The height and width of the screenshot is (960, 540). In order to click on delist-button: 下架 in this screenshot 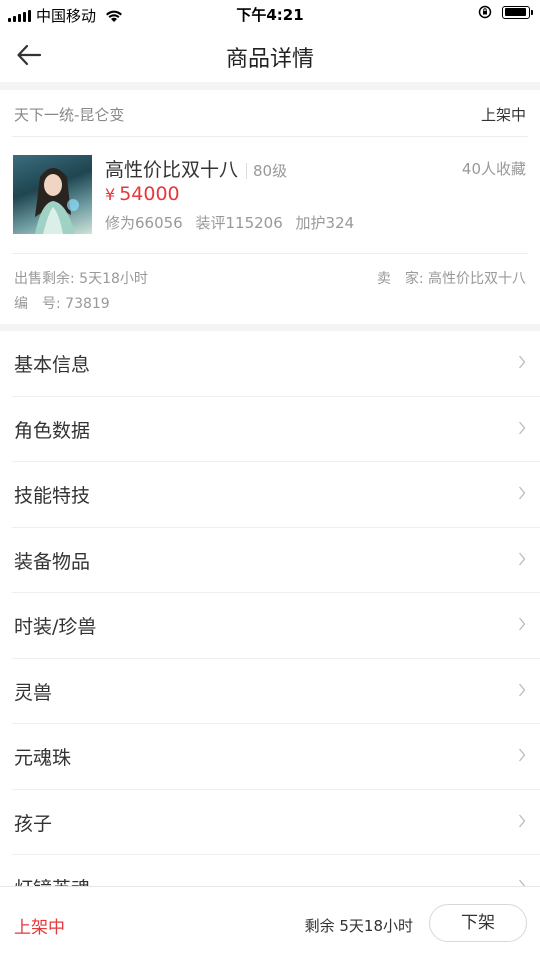, I will do `click(478, 923)`.